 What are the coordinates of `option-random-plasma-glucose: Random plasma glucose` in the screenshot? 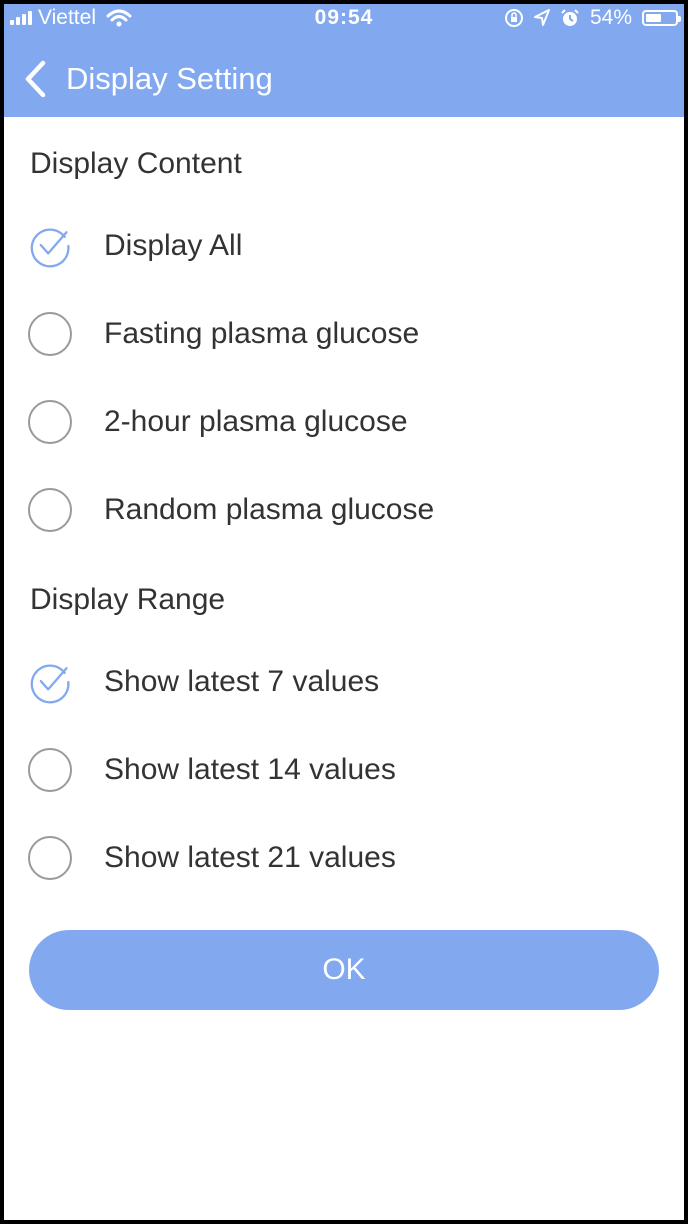 It's located at (343, 510).